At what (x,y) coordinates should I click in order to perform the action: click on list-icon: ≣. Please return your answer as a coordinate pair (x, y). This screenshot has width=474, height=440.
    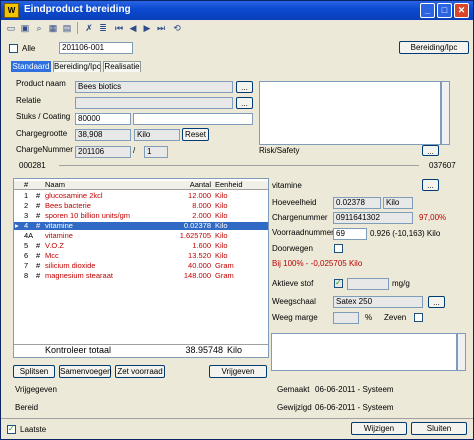
    Looking at the image, I should click on (103, 28).